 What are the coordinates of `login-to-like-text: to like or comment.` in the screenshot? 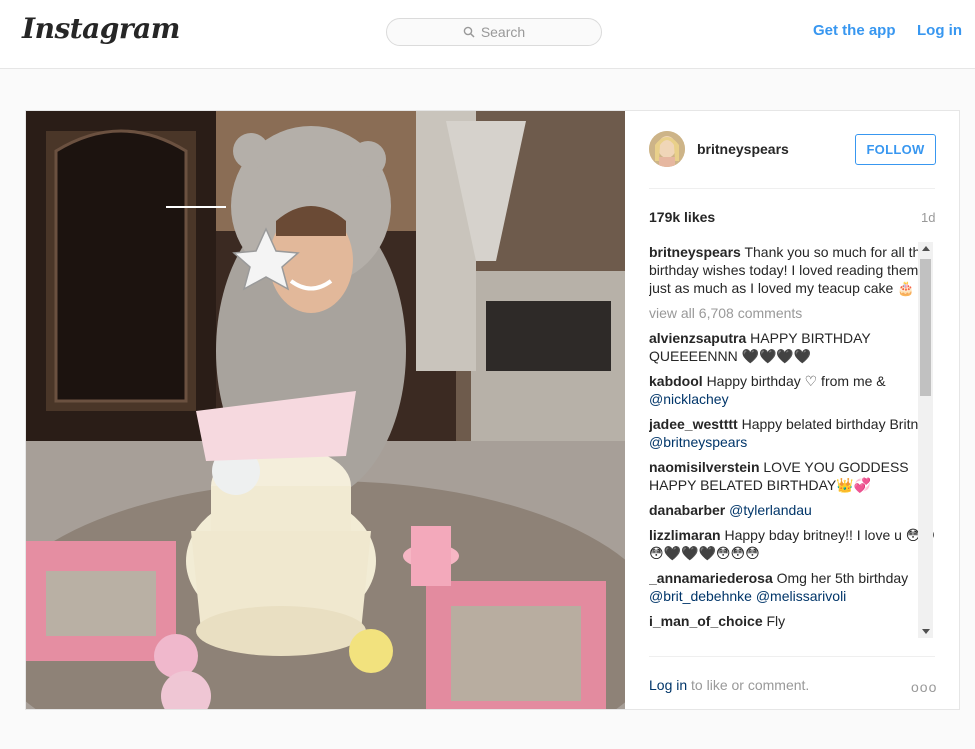 It's located at (748, 685).